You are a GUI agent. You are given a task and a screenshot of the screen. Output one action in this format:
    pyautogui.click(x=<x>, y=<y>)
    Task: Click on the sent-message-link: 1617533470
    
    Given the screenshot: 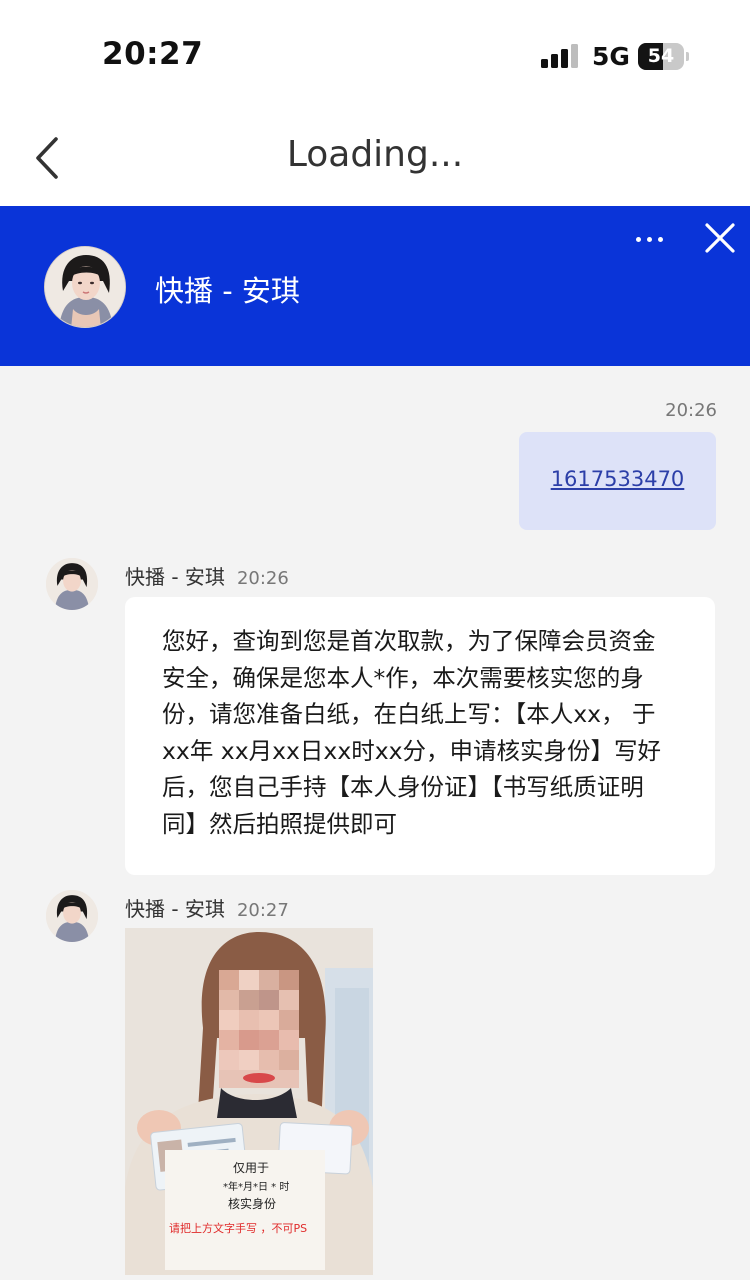 What is the action you would take?
    pyautogui.click(x=617, y=479)
    